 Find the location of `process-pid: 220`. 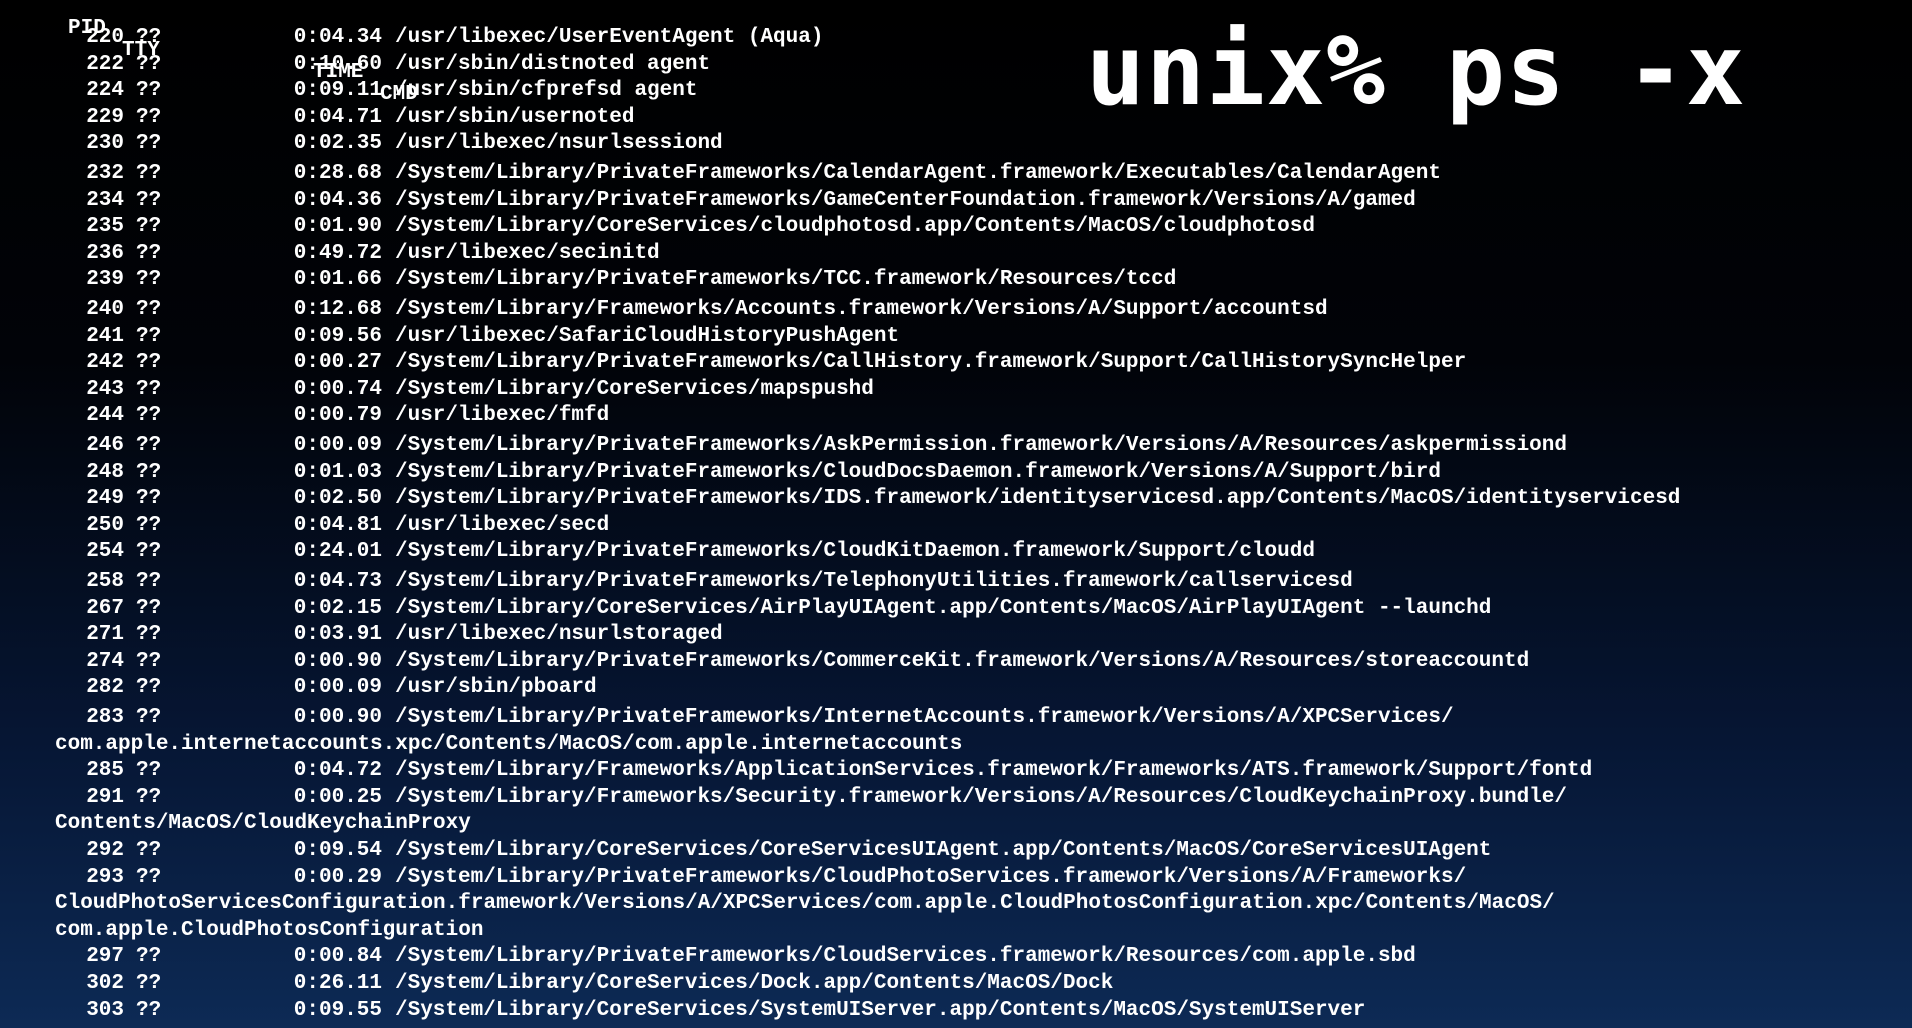

process-pid: 220 is located at coordinates (105, 37).